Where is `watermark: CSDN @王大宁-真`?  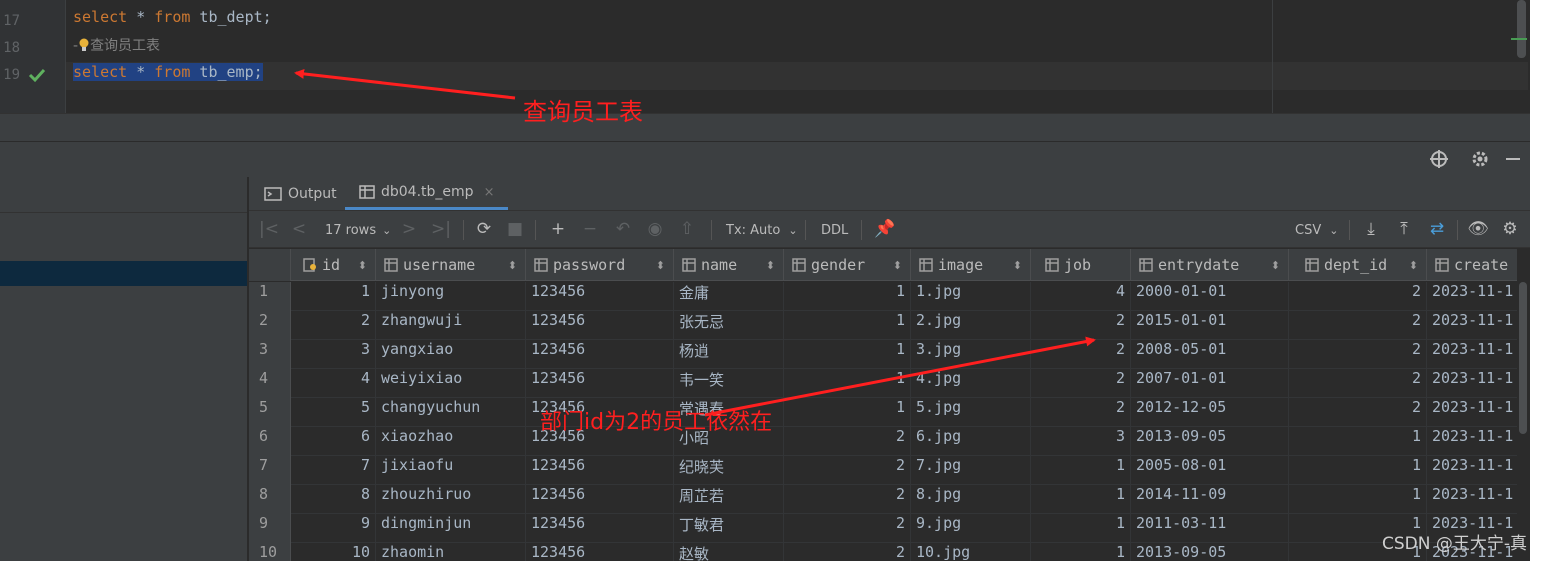 watermark: CSDN @王大宁-真 is located at coordinates (1455, 544).